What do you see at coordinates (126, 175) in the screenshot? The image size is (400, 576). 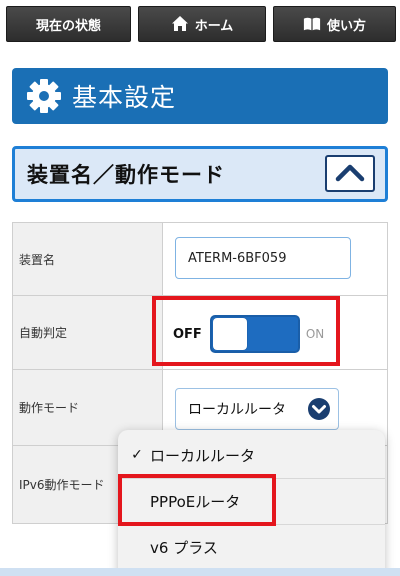 I see `section-title: 装置名／動作モード` at bounding box center [126, 175].